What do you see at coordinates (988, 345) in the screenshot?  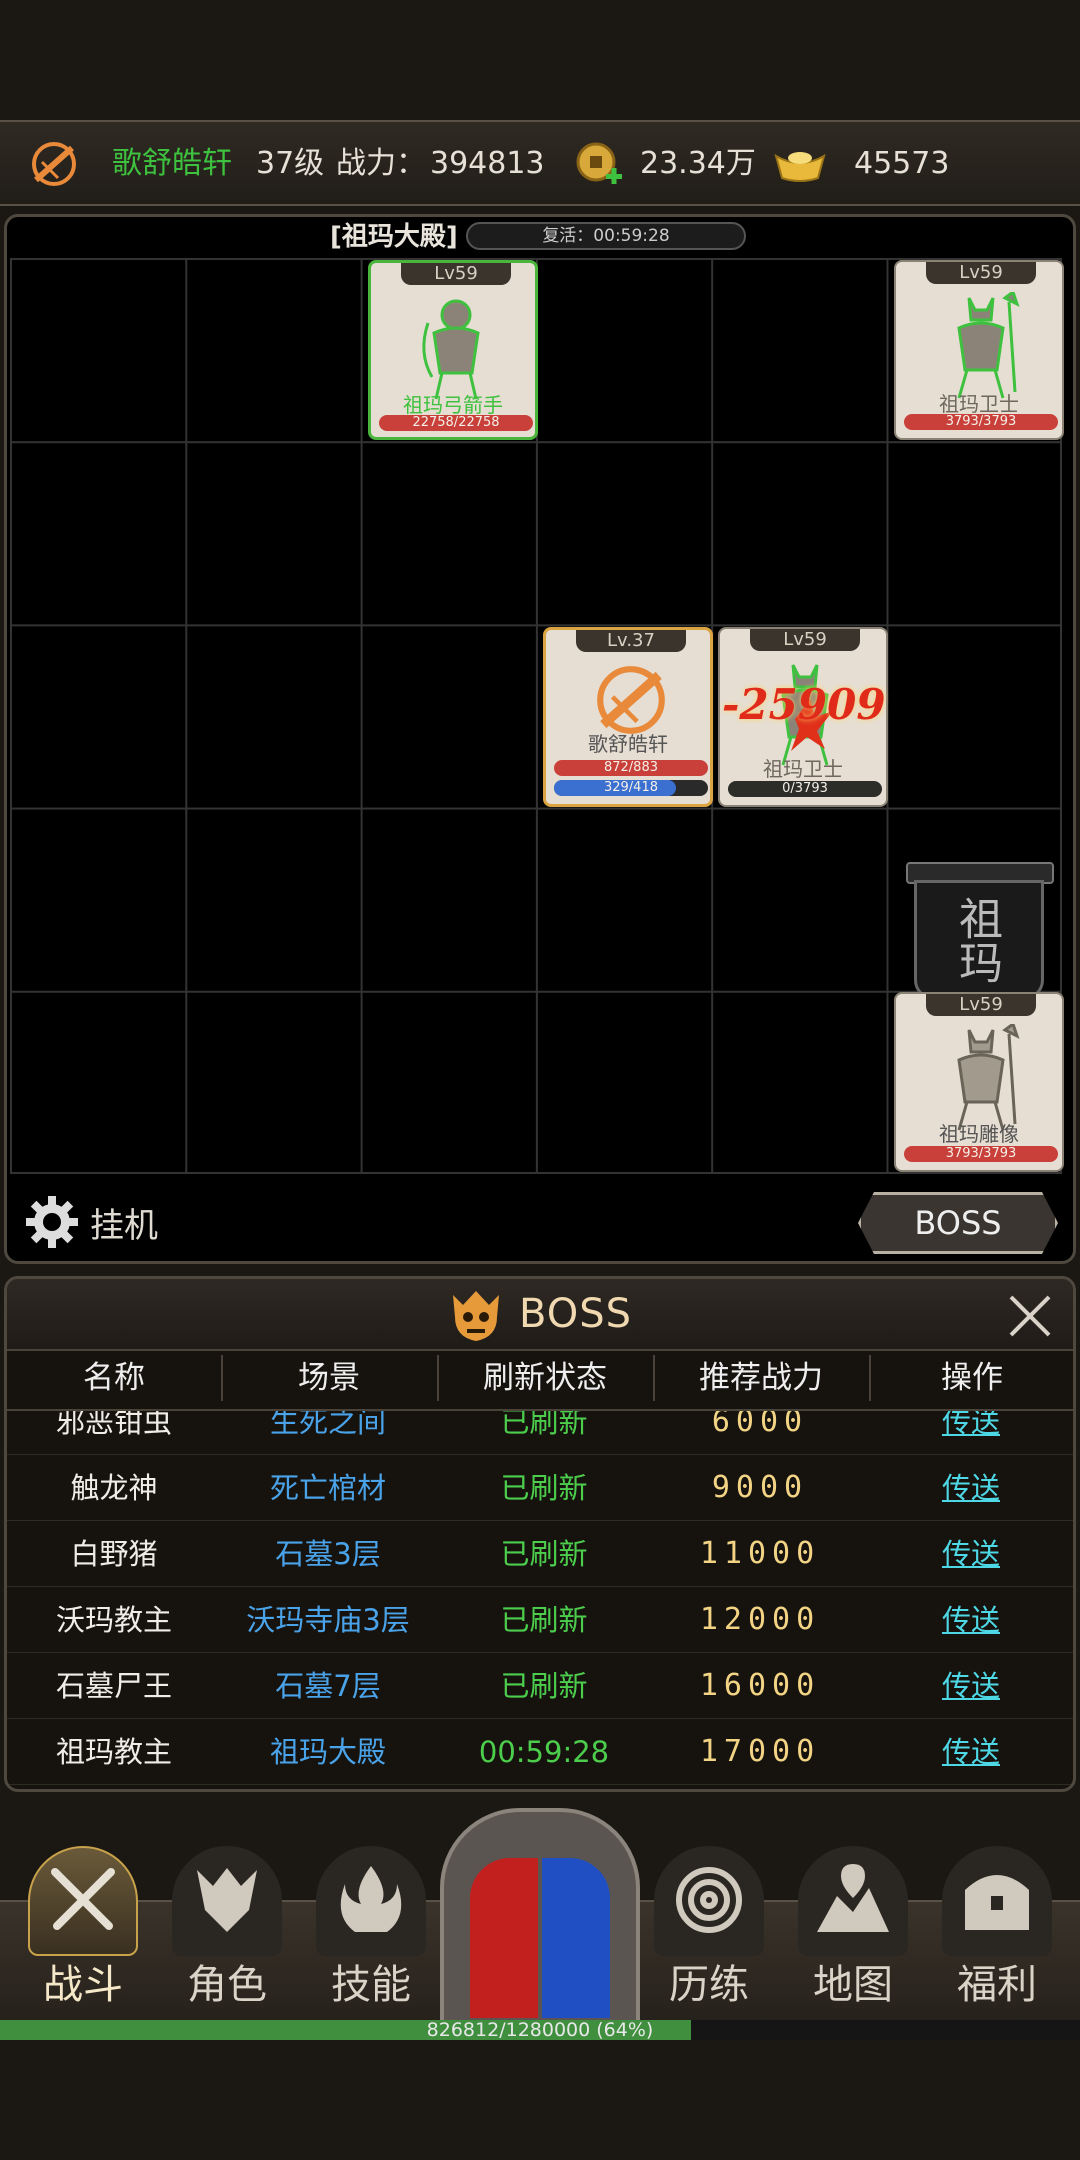 I see `monster-guard-icon` at bounding box center [988, 345].